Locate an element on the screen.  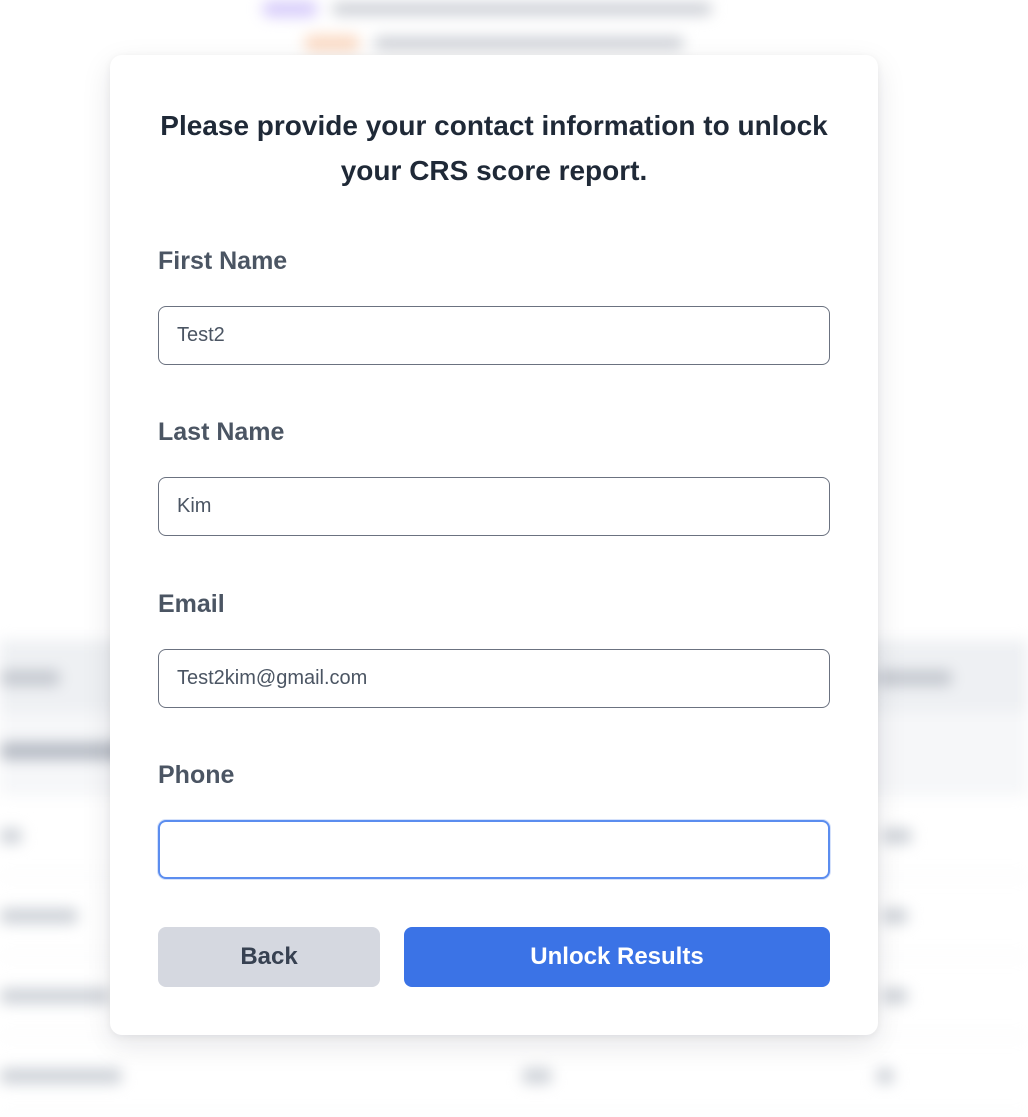
background-table-row is located at coordinates (514, 1076).